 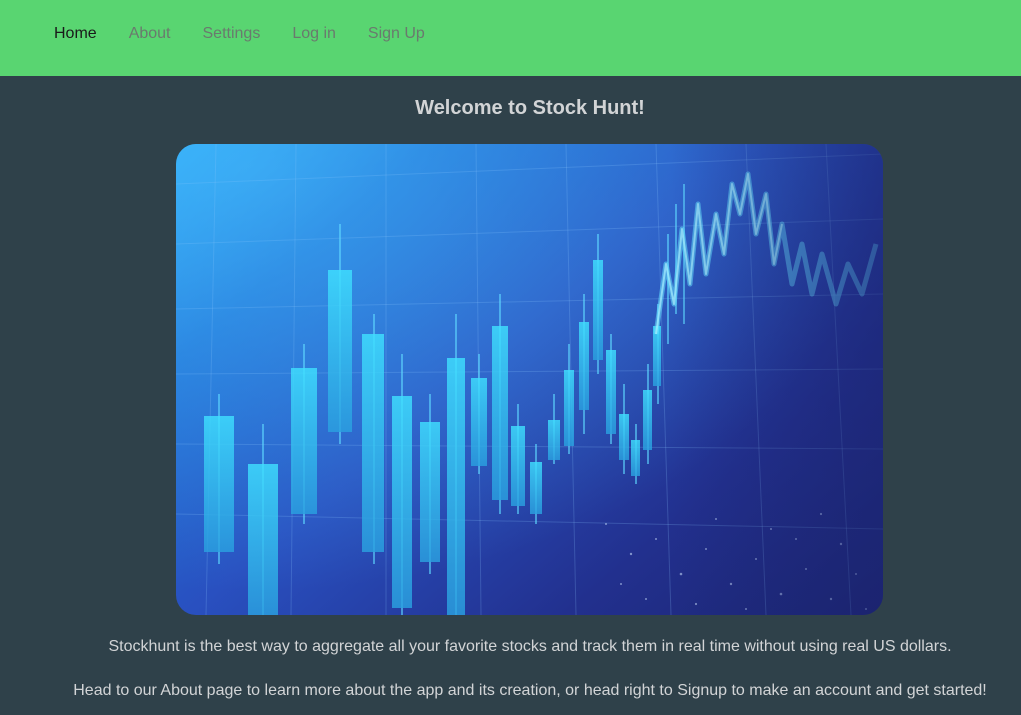 What do you see at coordinates (530, 108) in the screenshot?
I see `page-title: Welcome to Stock Hunt!` at bounding box center [530, 108].